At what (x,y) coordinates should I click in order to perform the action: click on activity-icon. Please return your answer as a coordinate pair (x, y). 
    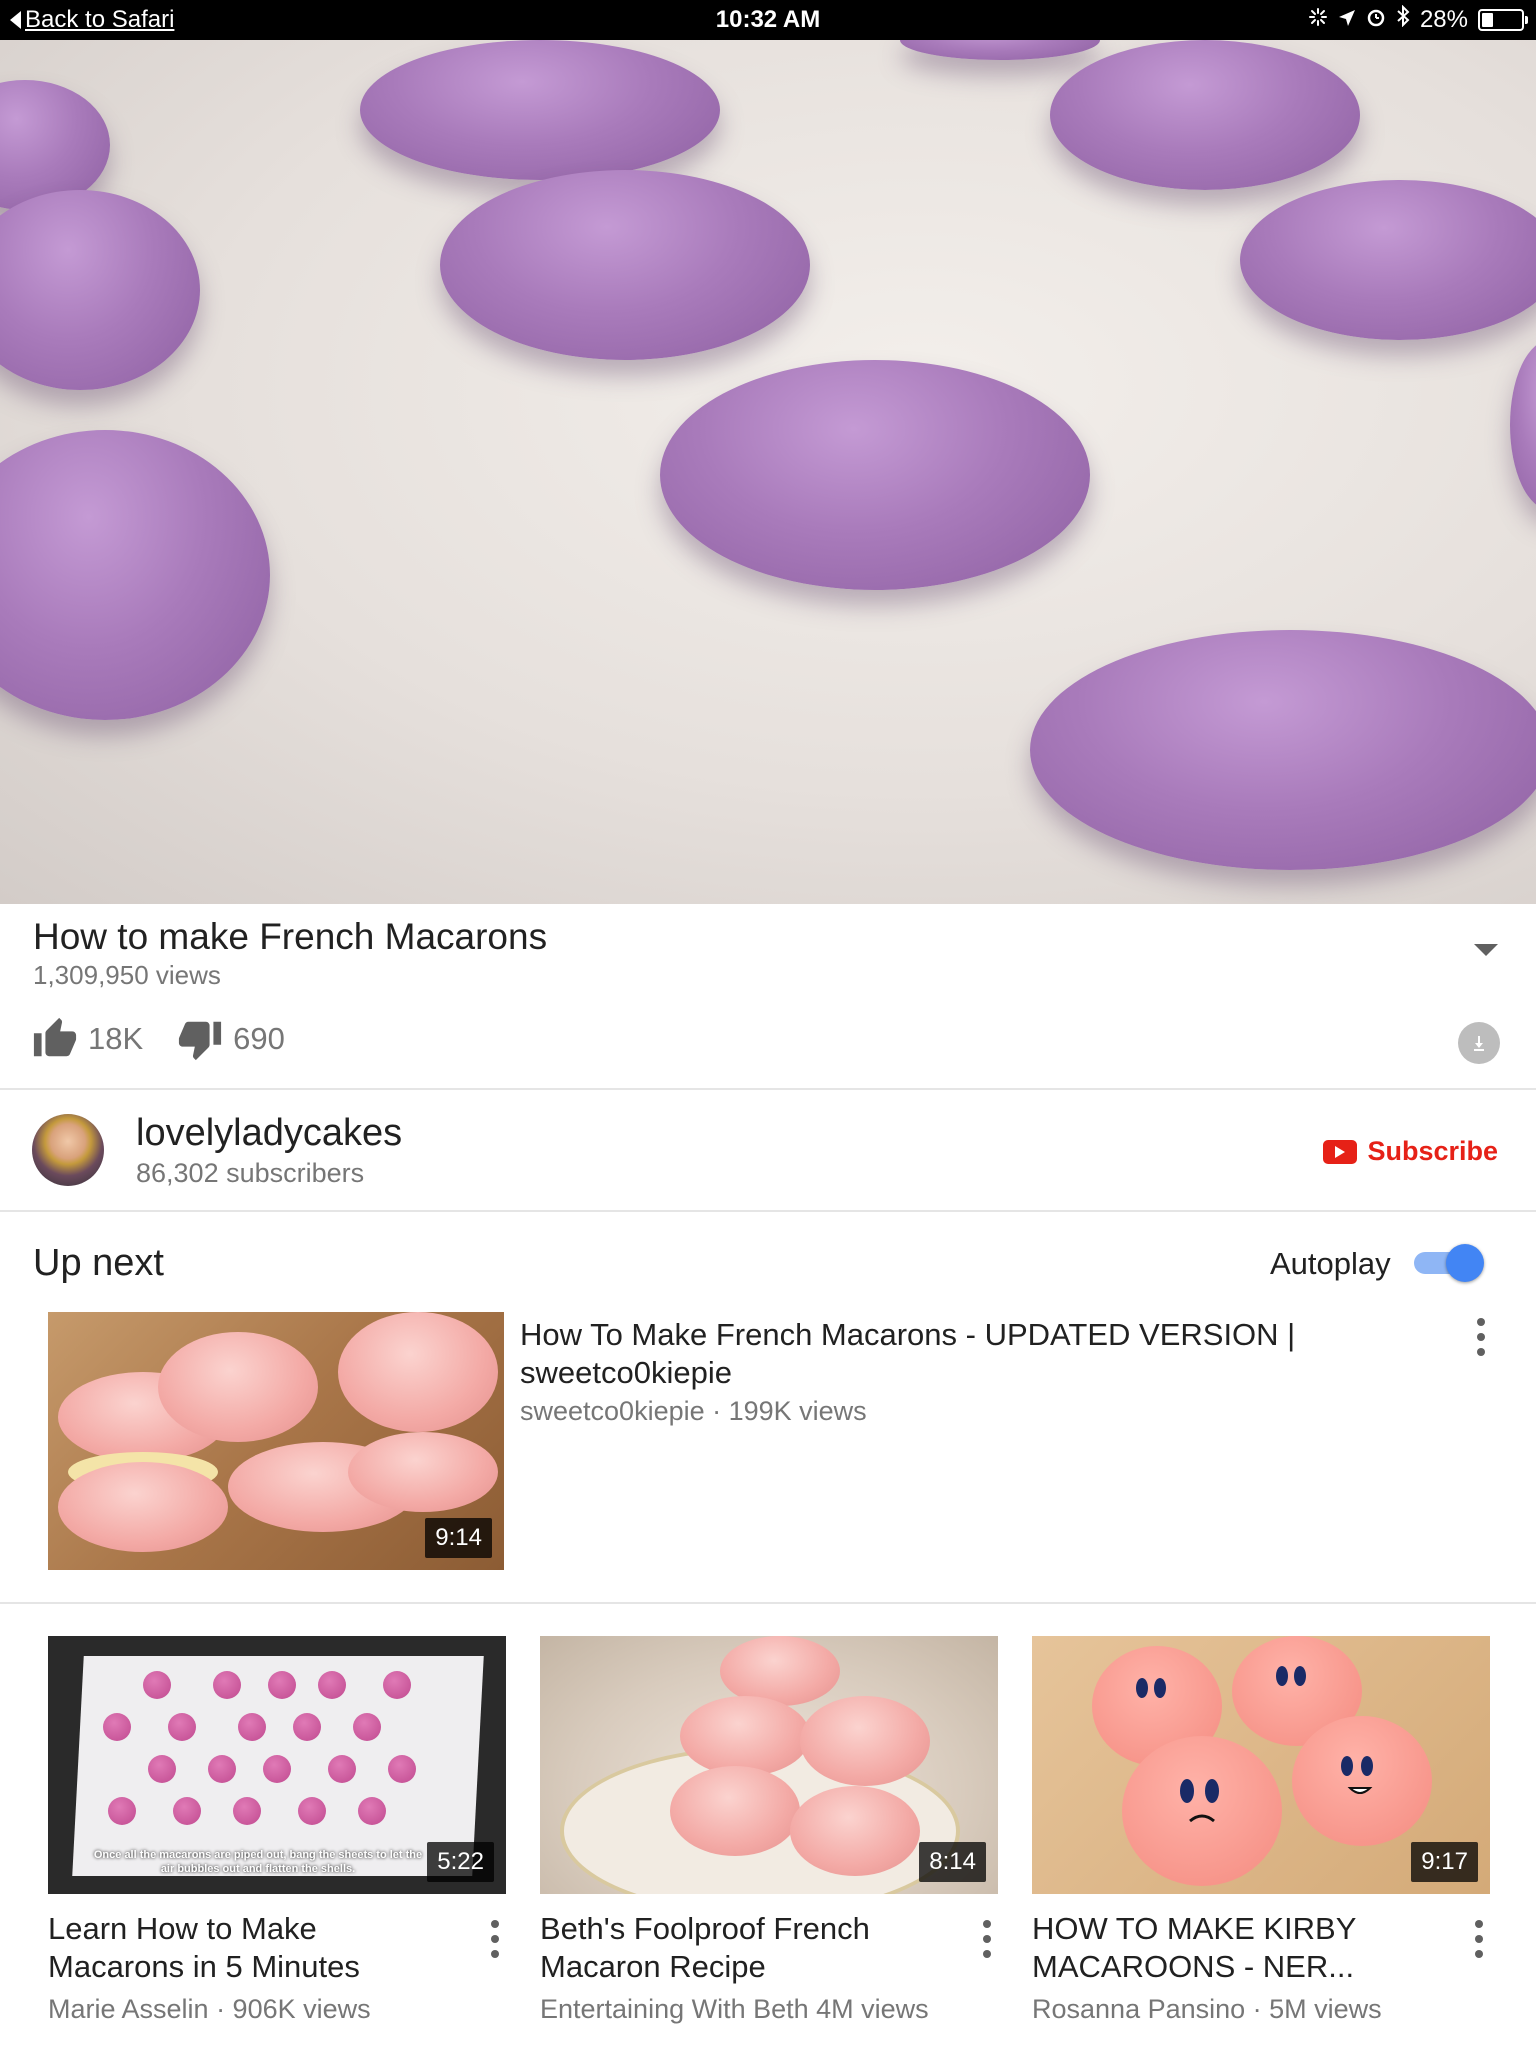
    Looking at the image, I should click on (1318, 20).